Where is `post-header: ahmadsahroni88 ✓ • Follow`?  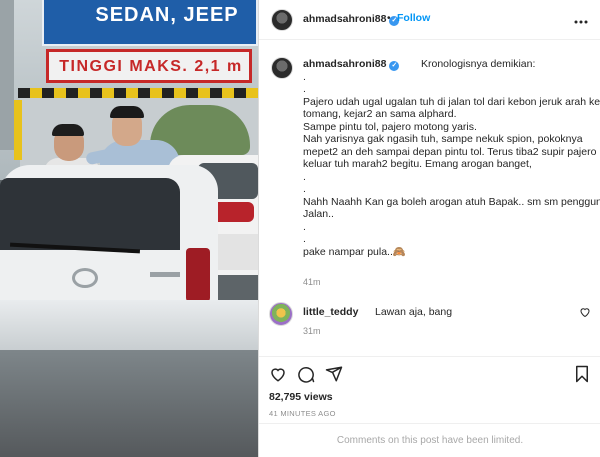 post-header: ahmadsahroni88 ✓ • Follow is located at coordinates (429, 20).